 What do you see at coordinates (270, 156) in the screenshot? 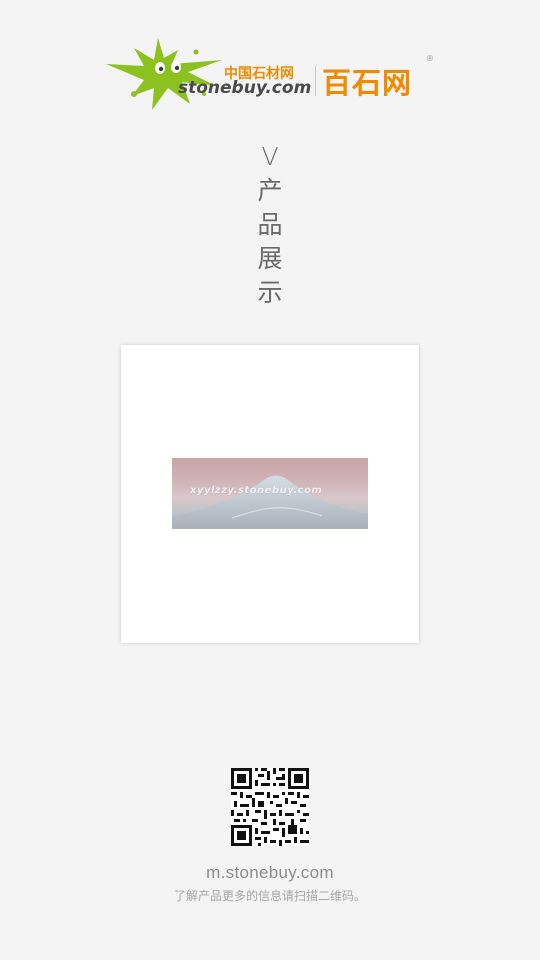
I see `section-title-char: V` at bounding box center [270, 156].